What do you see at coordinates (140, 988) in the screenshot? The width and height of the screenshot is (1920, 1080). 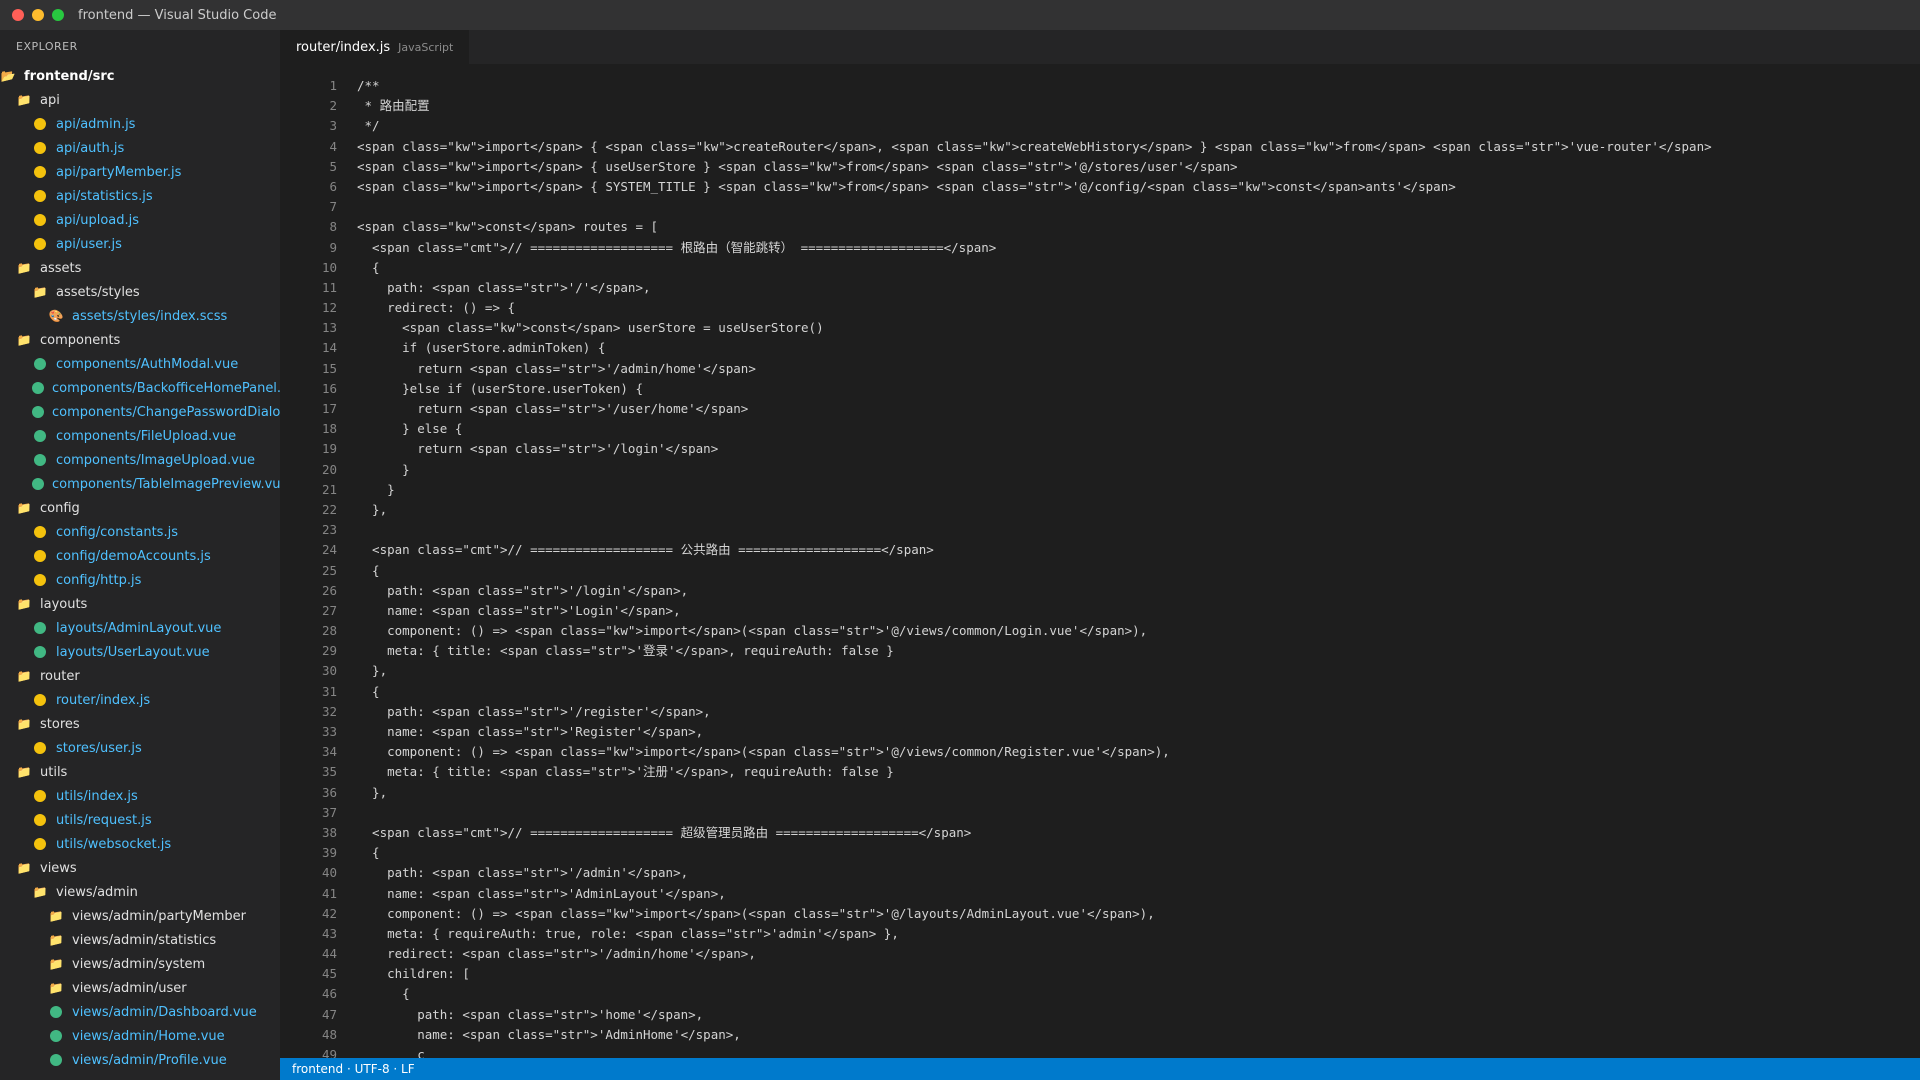 I see `tree-folder: 📁 views/admin/user` at bounding box center [140, 988].